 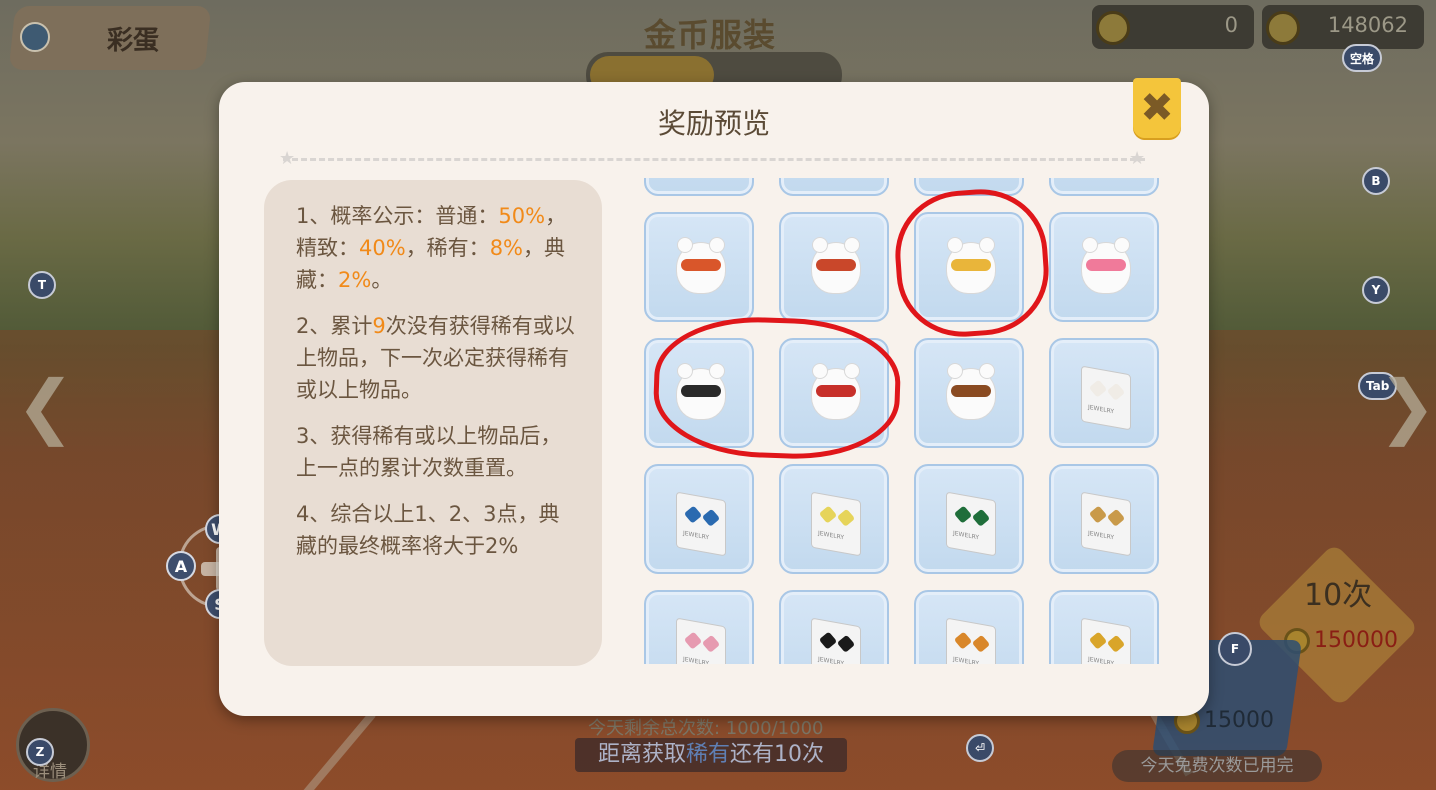 I want to click on rule-highlight: 50%, so click(x=522, y=216).